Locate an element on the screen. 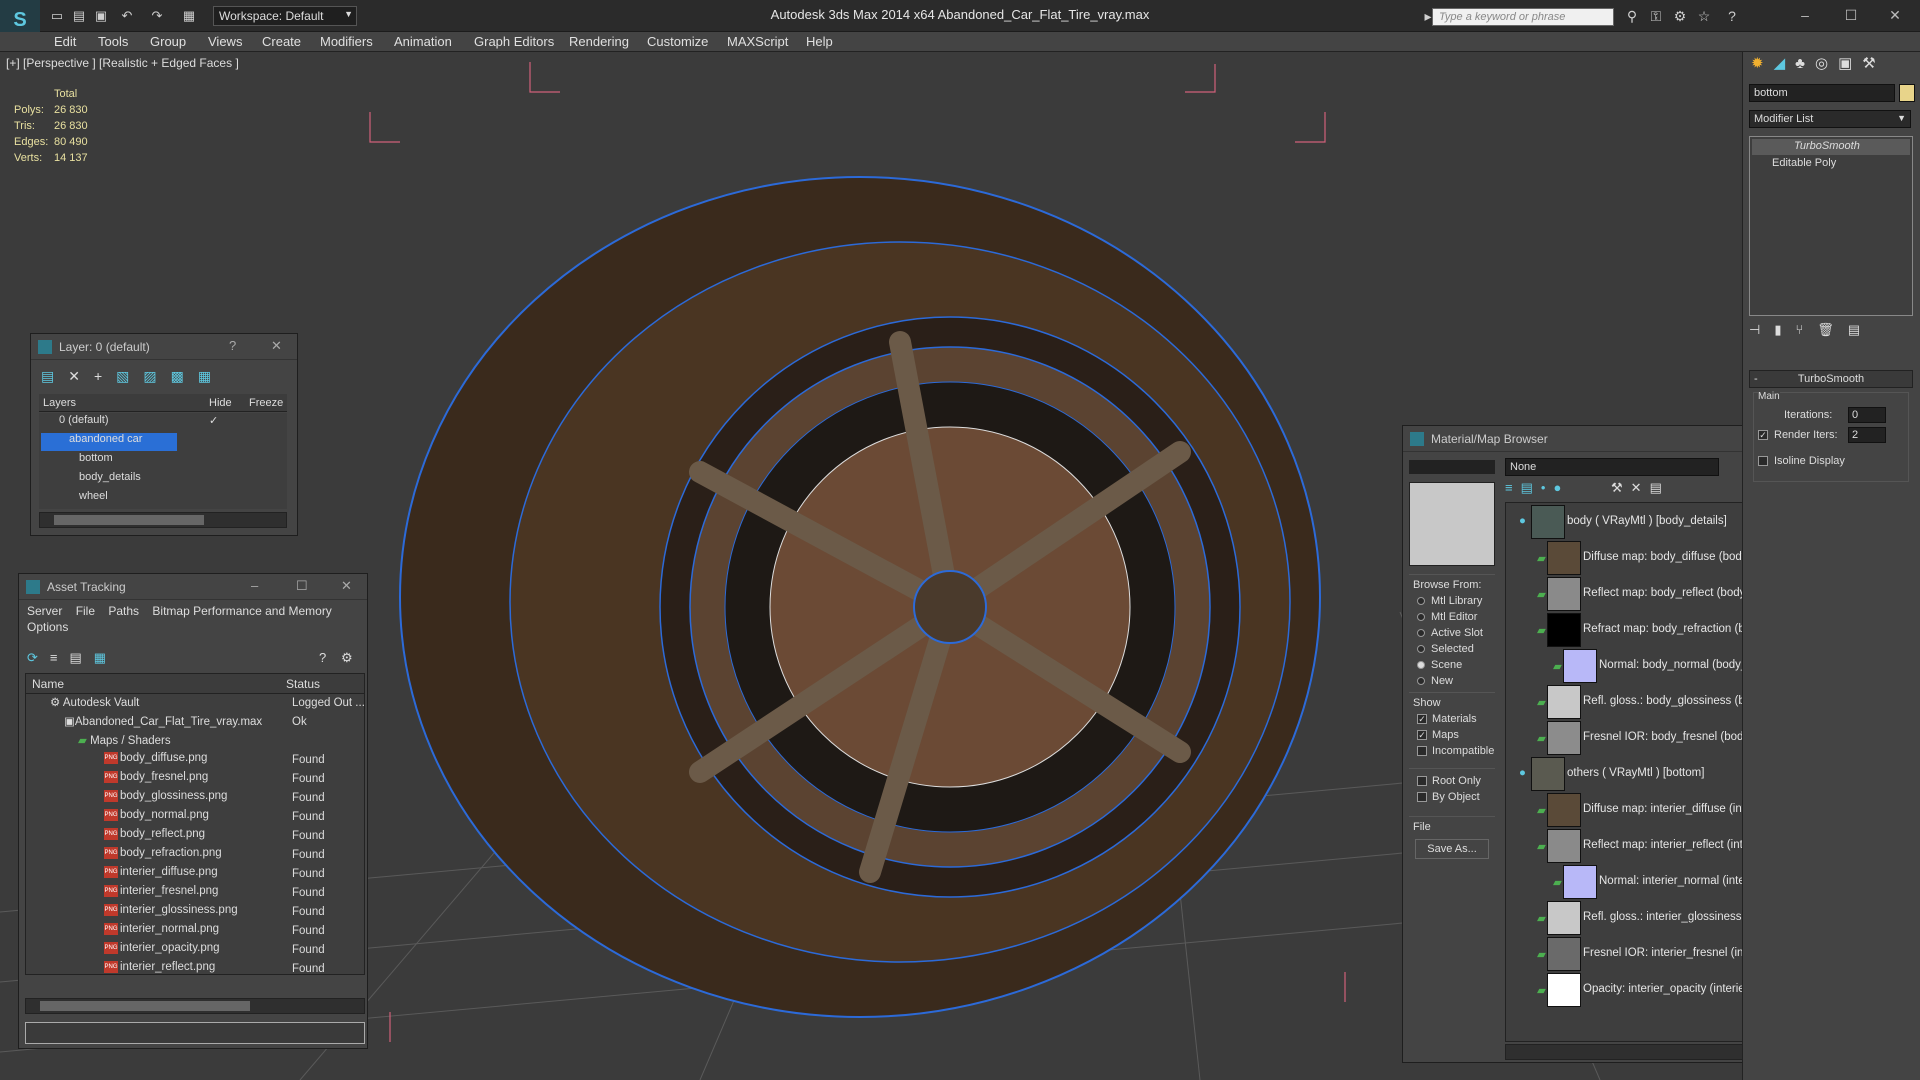 The image size is (1920, 1080). asset-row: PNG interier_diffuse.png Found is located at coordinates (212, 875).